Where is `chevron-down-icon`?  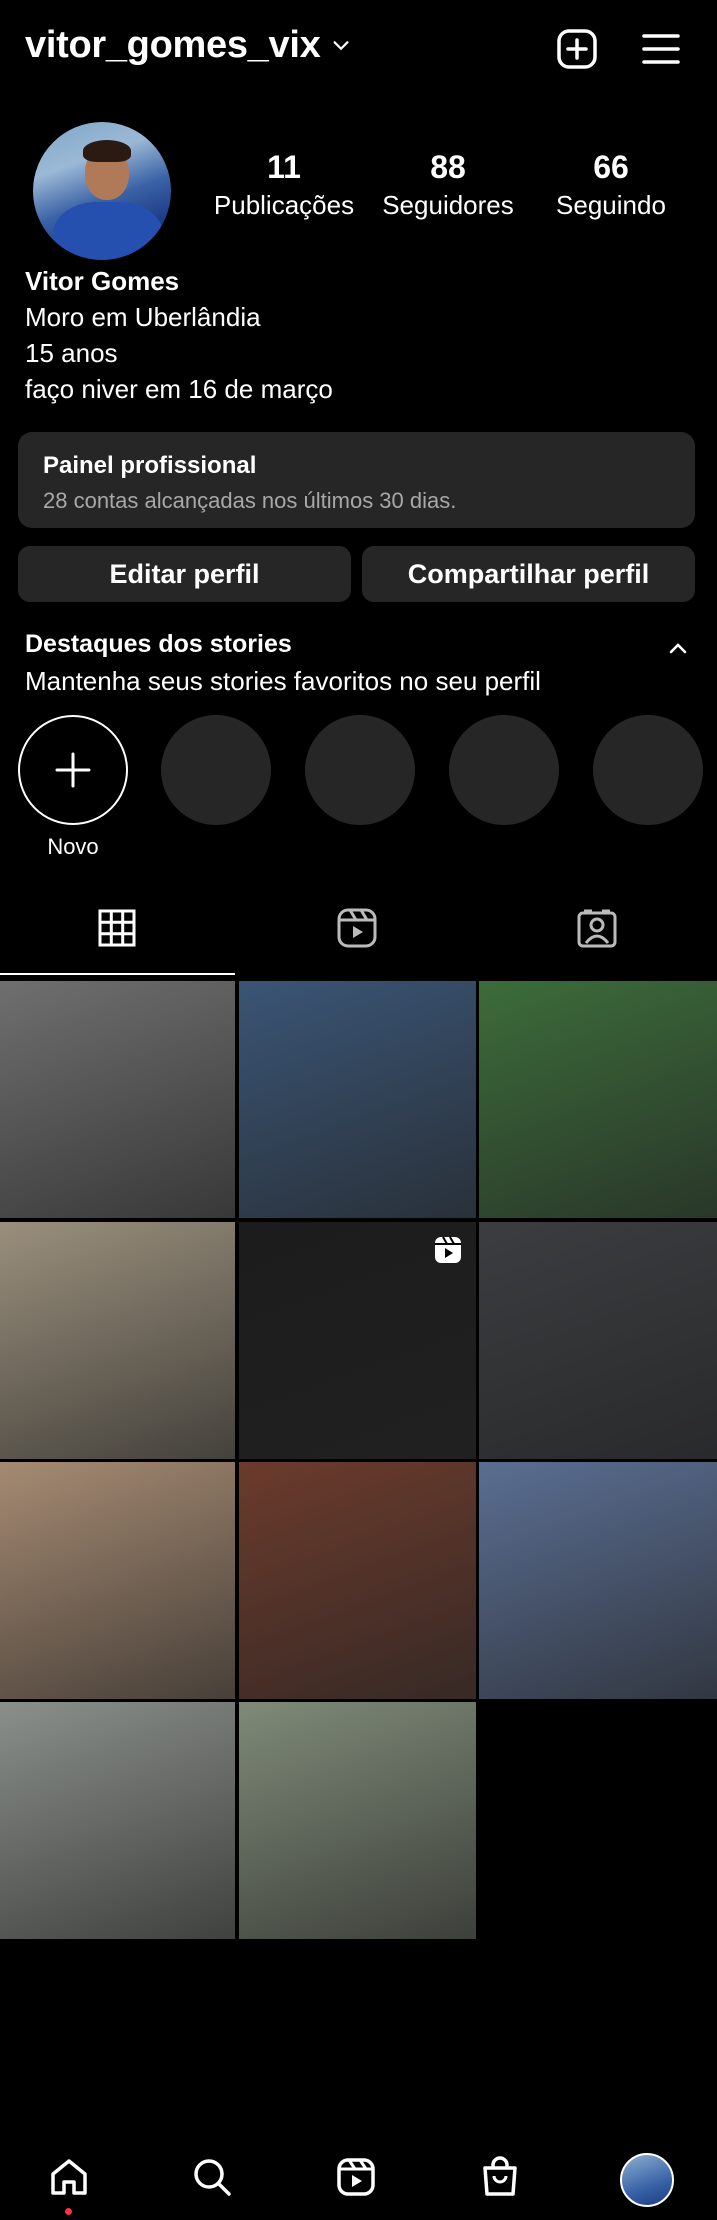
chevron-down-icon is located at coordinates (341, 45).